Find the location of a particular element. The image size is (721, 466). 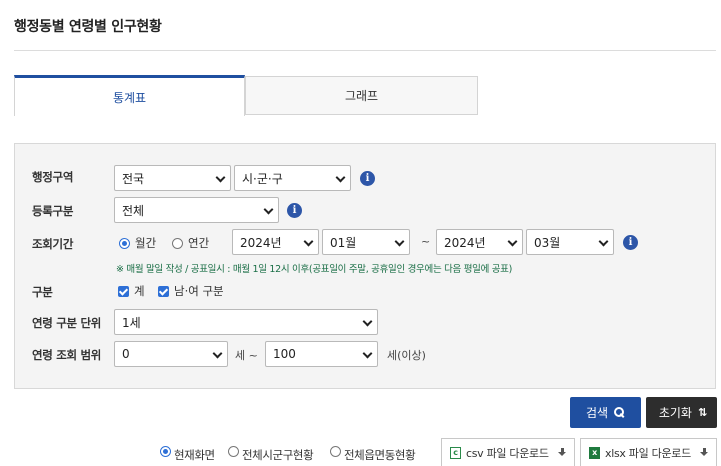

search-button: 검색 is located at coordinates (605, 412).